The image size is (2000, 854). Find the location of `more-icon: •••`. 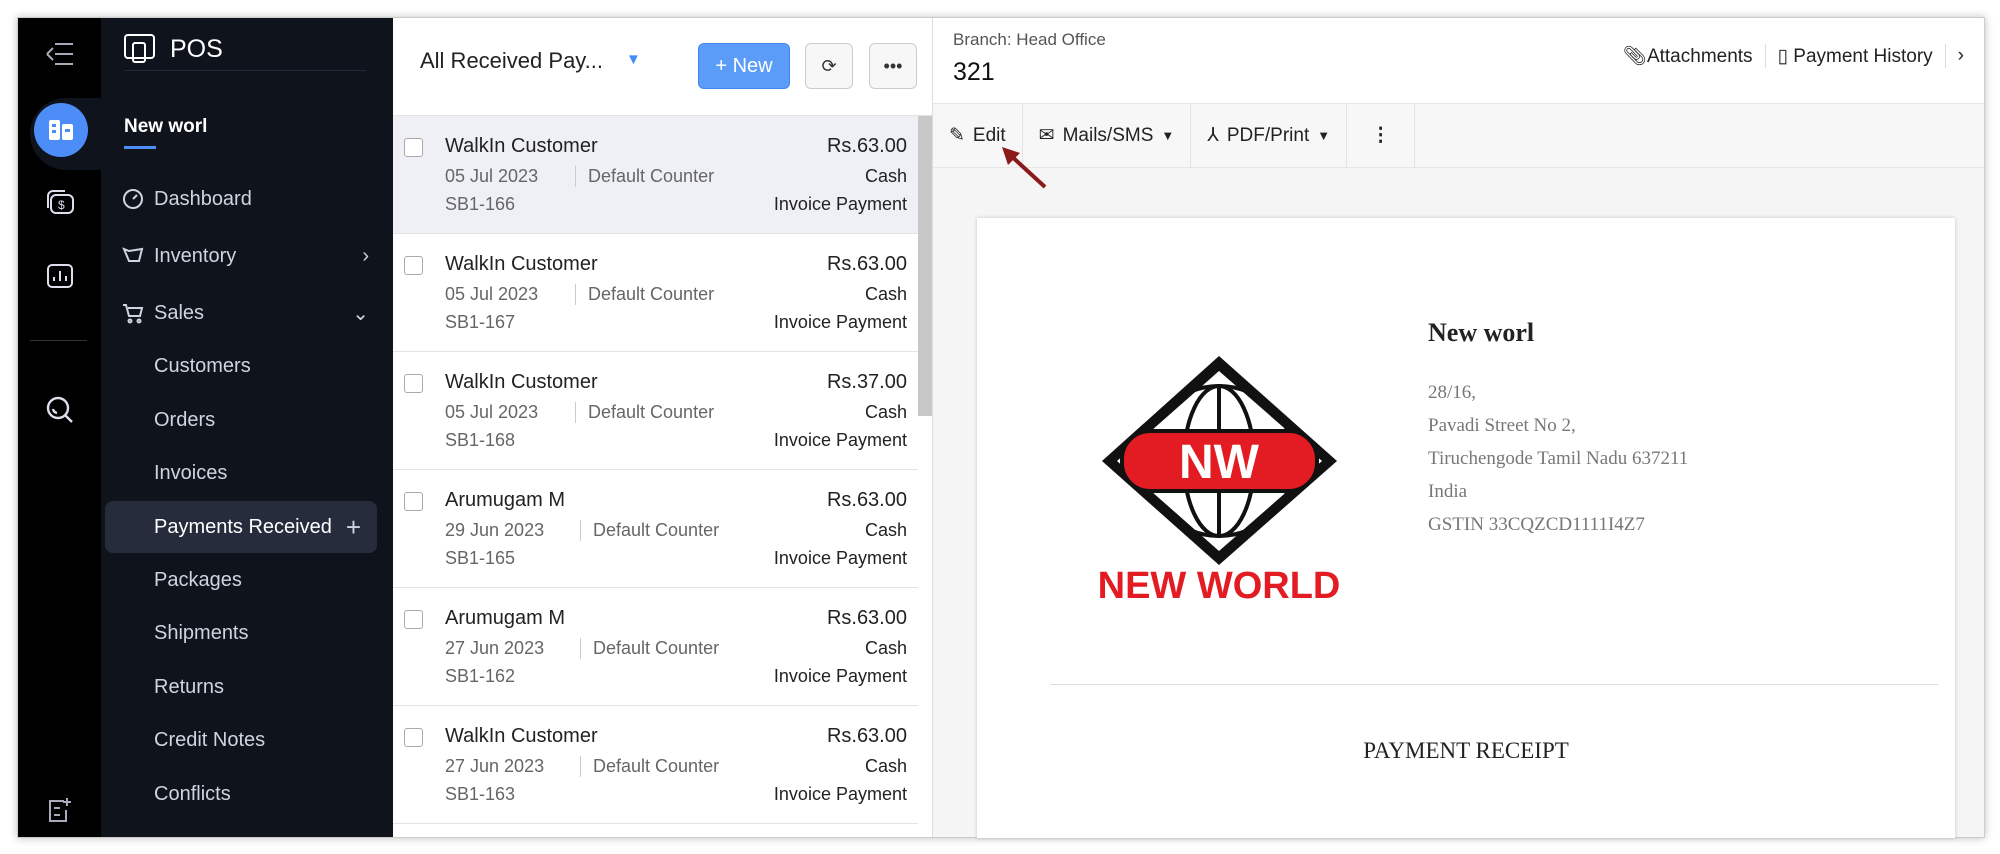

more-icon: ••• is located at coordinates (893, 65).